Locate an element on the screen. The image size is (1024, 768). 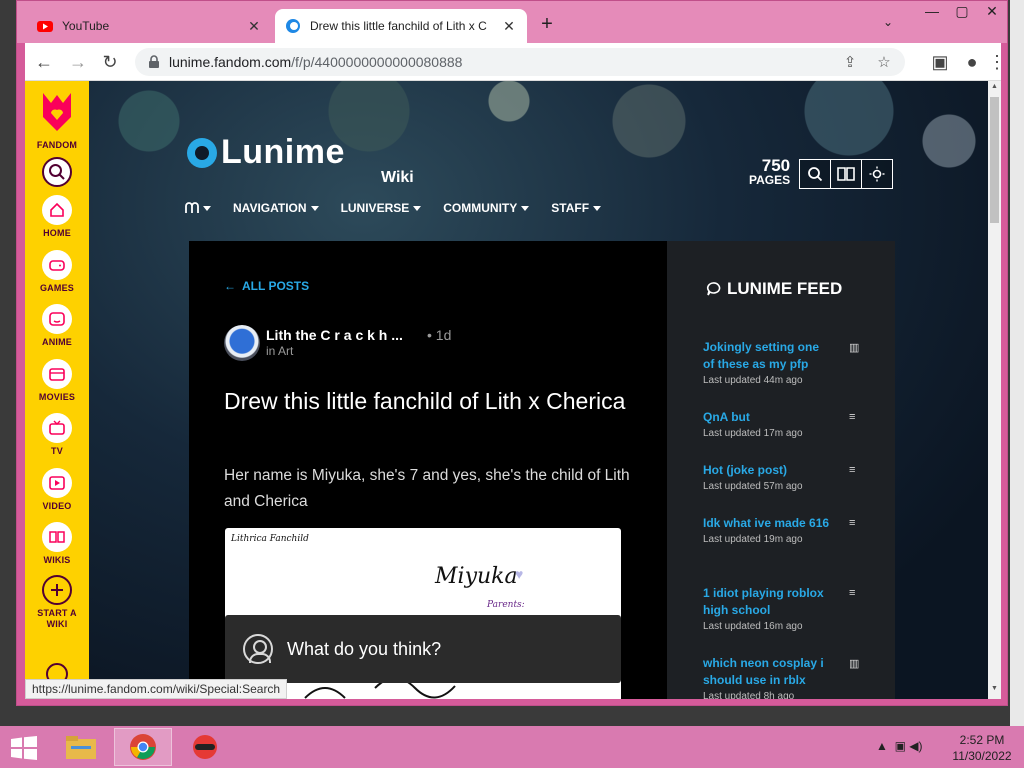
youtube-icon is located at coordinates (45, 26).